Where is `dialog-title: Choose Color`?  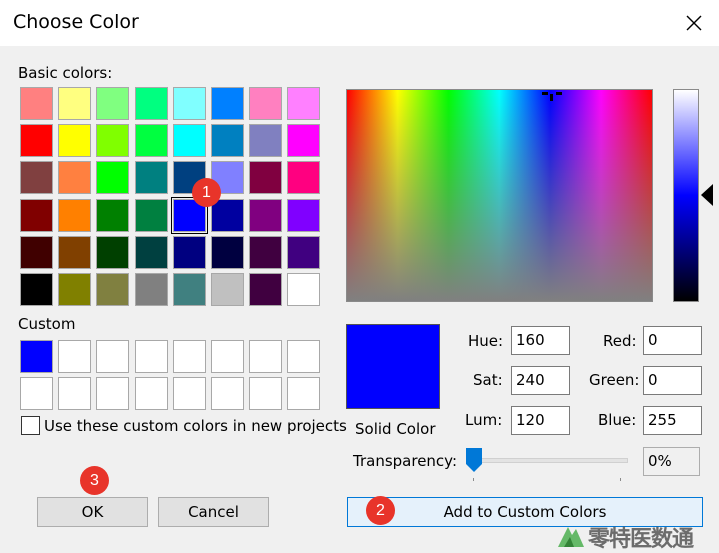
dialog-title: Choose Color is located at coordinates (76, 22).